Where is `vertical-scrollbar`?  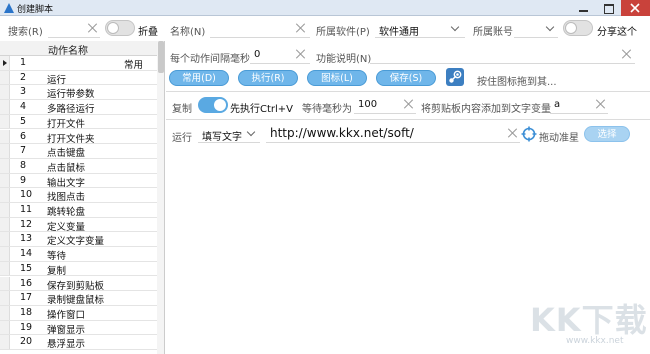 vertical-scrollbar is located at coordinates (160, 197).